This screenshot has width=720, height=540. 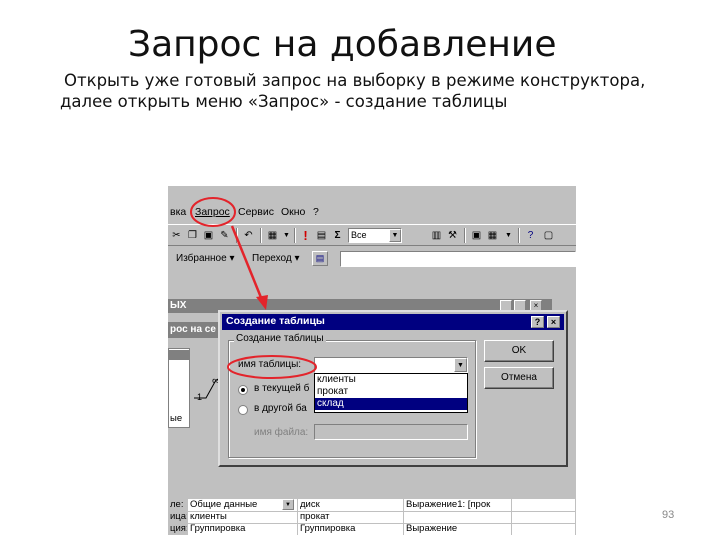 I want to click on menu-highlight-circle, so click(x=213, y=212).